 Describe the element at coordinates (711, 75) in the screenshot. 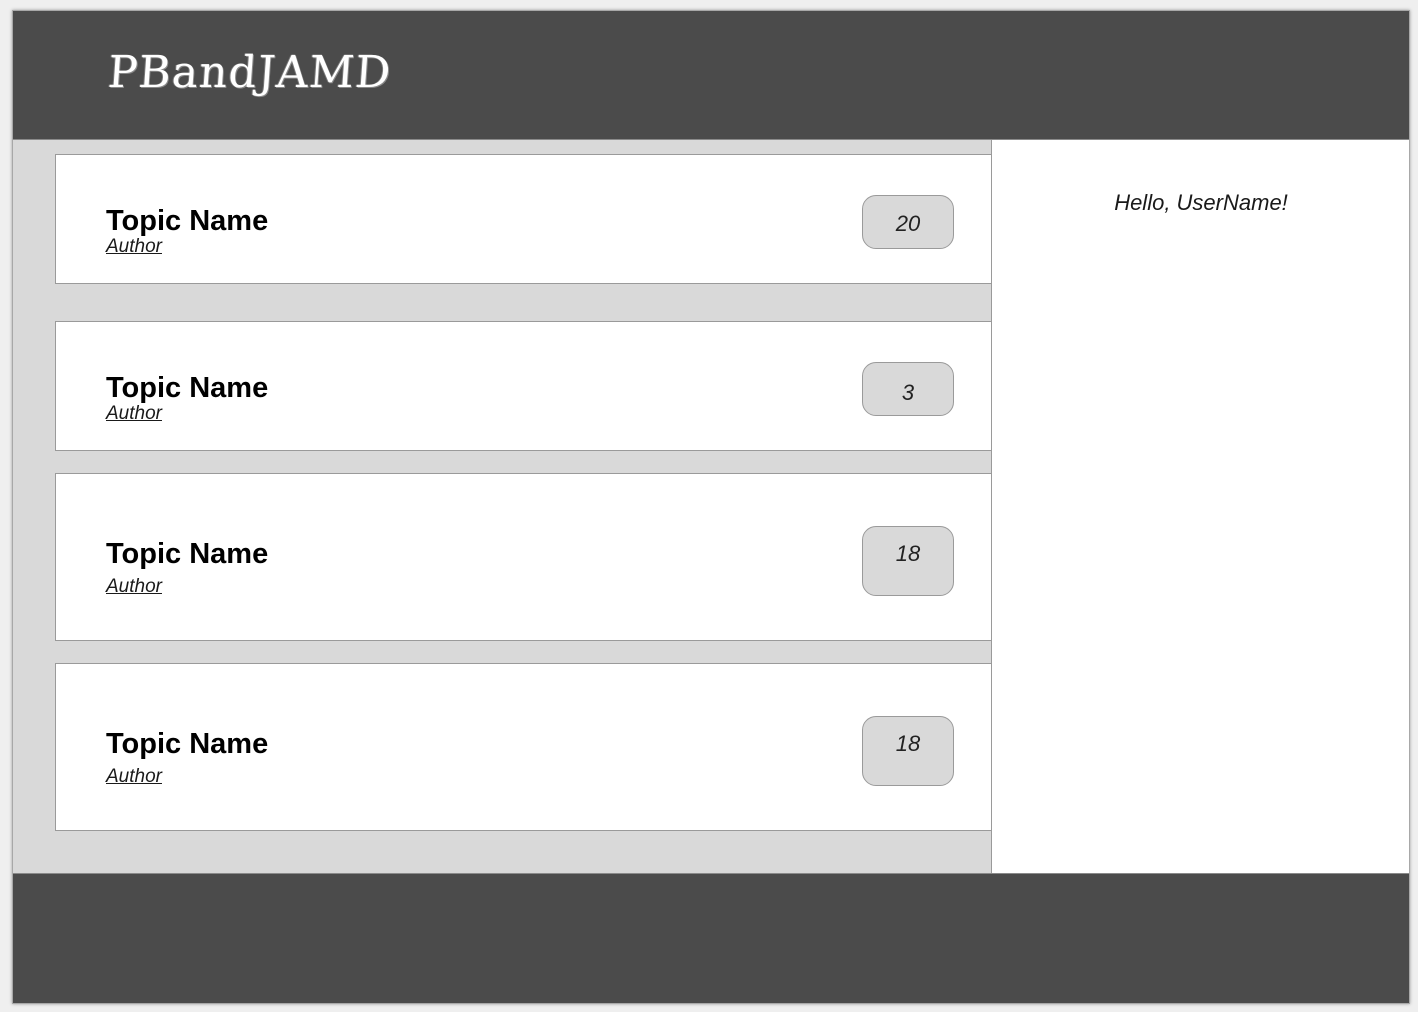

I see `header: PBandJAMD` at that location.